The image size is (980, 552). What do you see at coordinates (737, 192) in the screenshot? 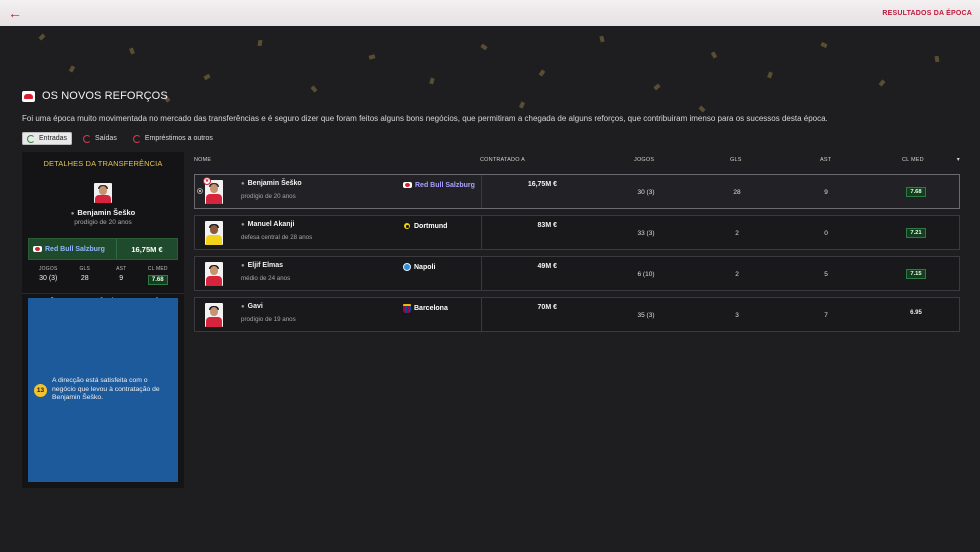
I see `row-goals: 28` at bounding box center [737, 192].